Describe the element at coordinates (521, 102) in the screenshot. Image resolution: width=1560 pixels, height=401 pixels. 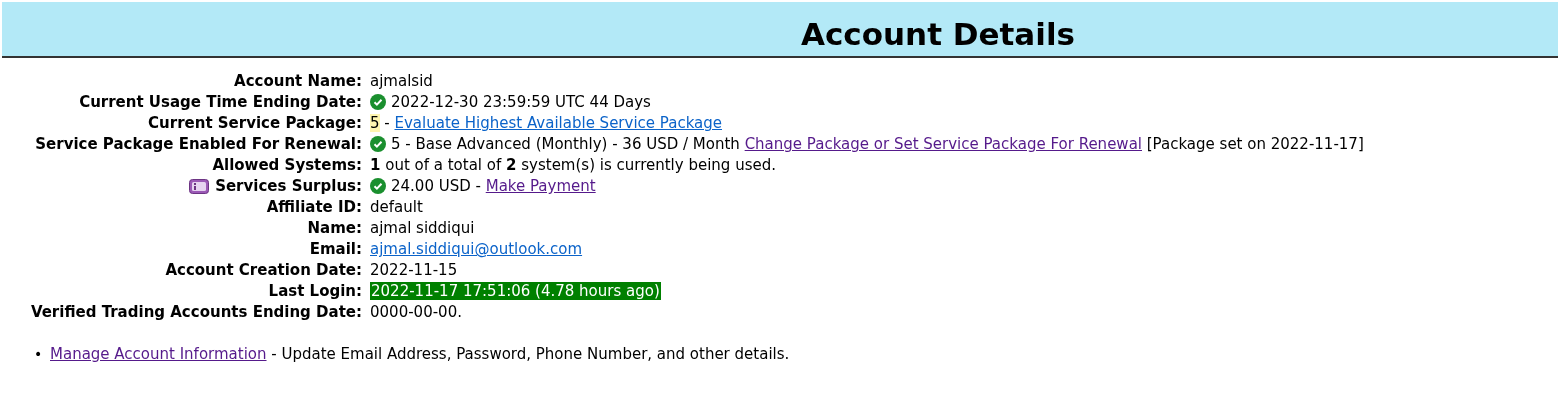
I see `value-text: 2022-12-30 23:59:59 UTC 44 Days` at that location.